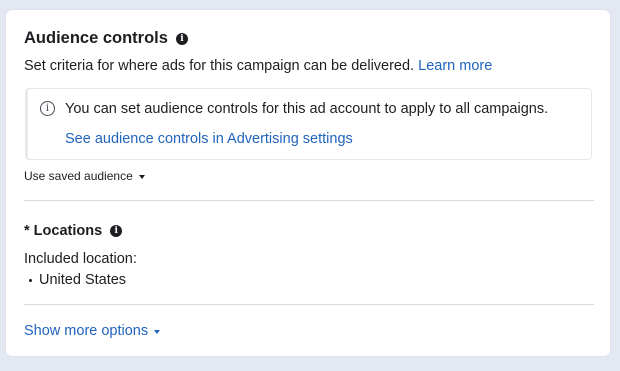 The image size is (620, 371). I want to click on locations-title: * Locations, so click(63, 231).